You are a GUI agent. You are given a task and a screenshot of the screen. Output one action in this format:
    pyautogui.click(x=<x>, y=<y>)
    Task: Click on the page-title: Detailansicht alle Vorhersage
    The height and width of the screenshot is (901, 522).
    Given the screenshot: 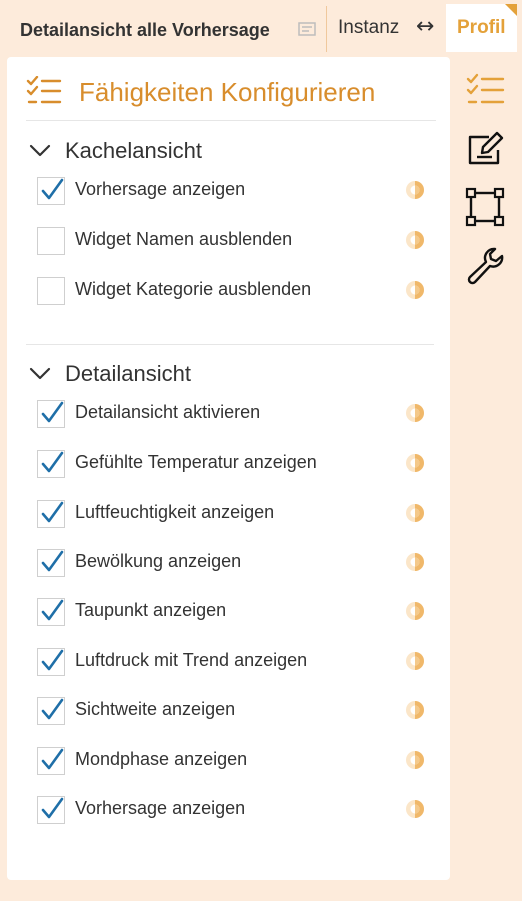 What is the action you would take?
    pyautogui.click(x=145, y=30)
    